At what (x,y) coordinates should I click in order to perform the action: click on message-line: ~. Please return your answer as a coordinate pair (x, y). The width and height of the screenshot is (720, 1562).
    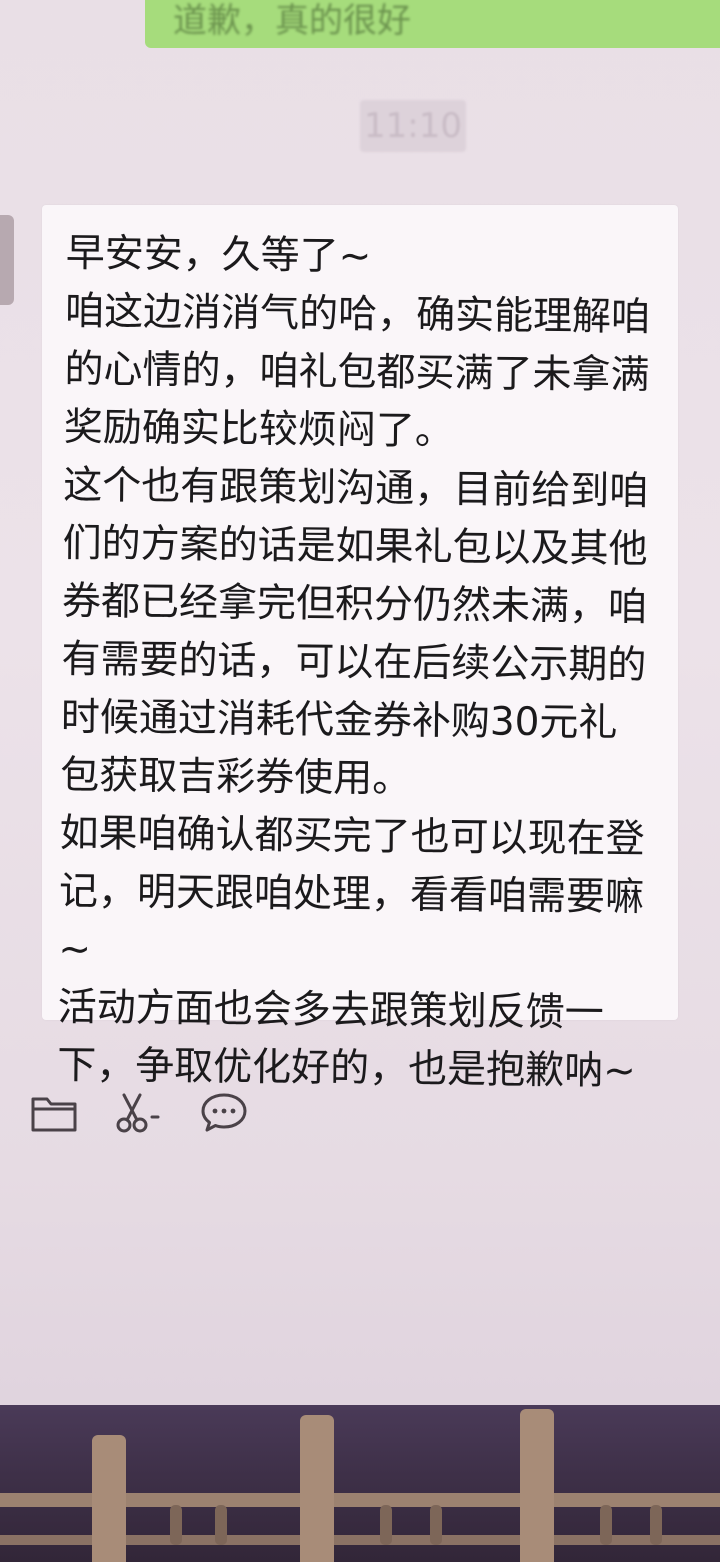
    Looking at the image, I should click on (75, 949).